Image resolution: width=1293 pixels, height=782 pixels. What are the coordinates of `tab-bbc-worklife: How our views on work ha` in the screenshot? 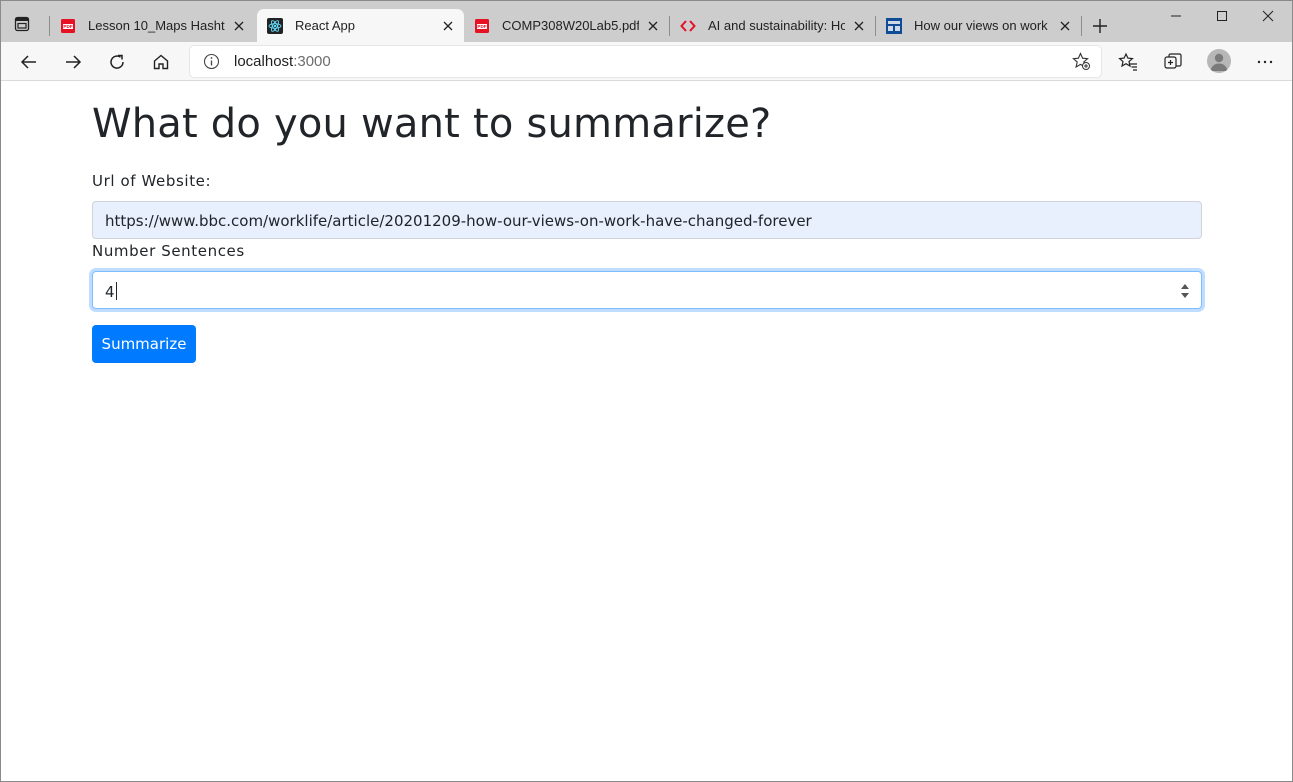 It's located at (978, 25).